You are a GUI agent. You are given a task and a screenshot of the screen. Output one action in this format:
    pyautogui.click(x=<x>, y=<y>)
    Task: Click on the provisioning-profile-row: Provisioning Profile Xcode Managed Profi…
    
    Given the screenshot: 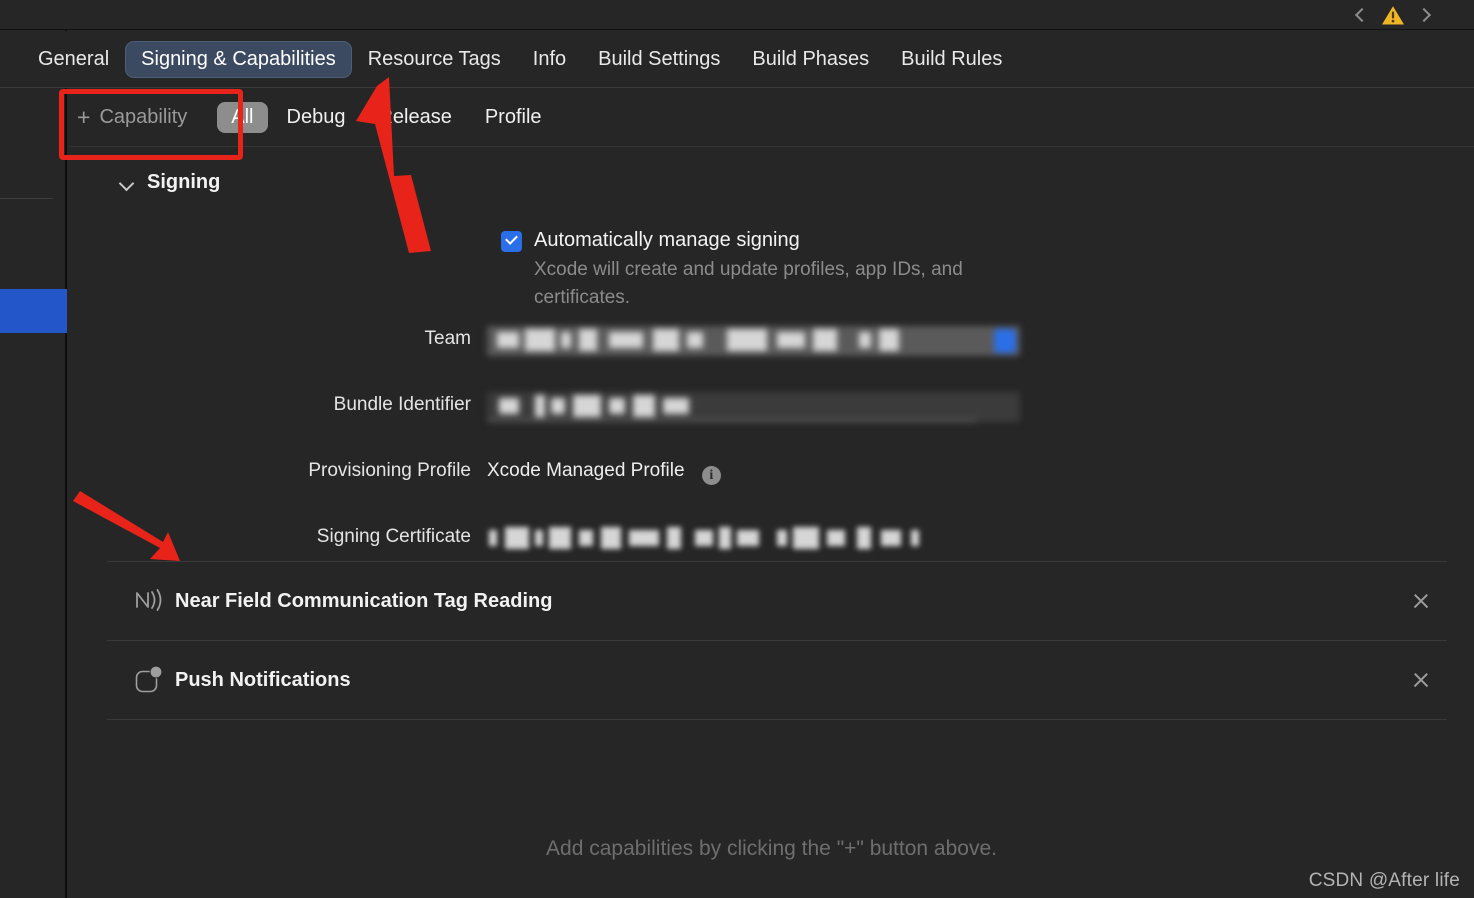 What is the action you would take?
    pyautogui.click(x=771, y=478)
    